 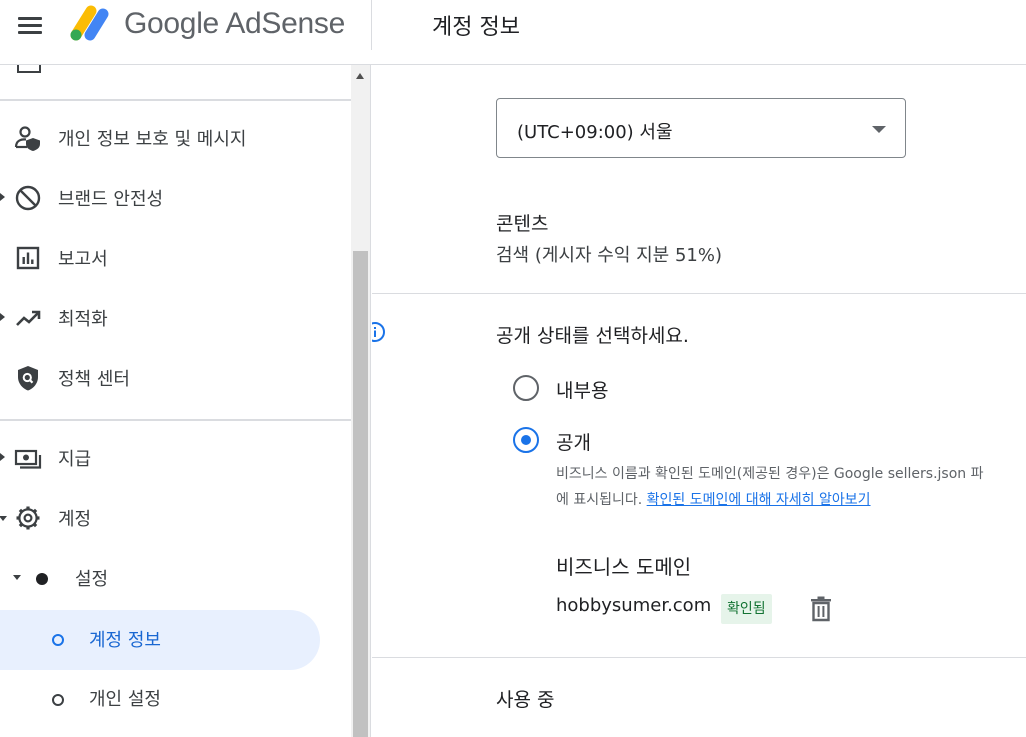 What do you see at coordinates (360, 494) in the screenshot?
I see `scrollbar-thumb` at bounding box center [360, 494].